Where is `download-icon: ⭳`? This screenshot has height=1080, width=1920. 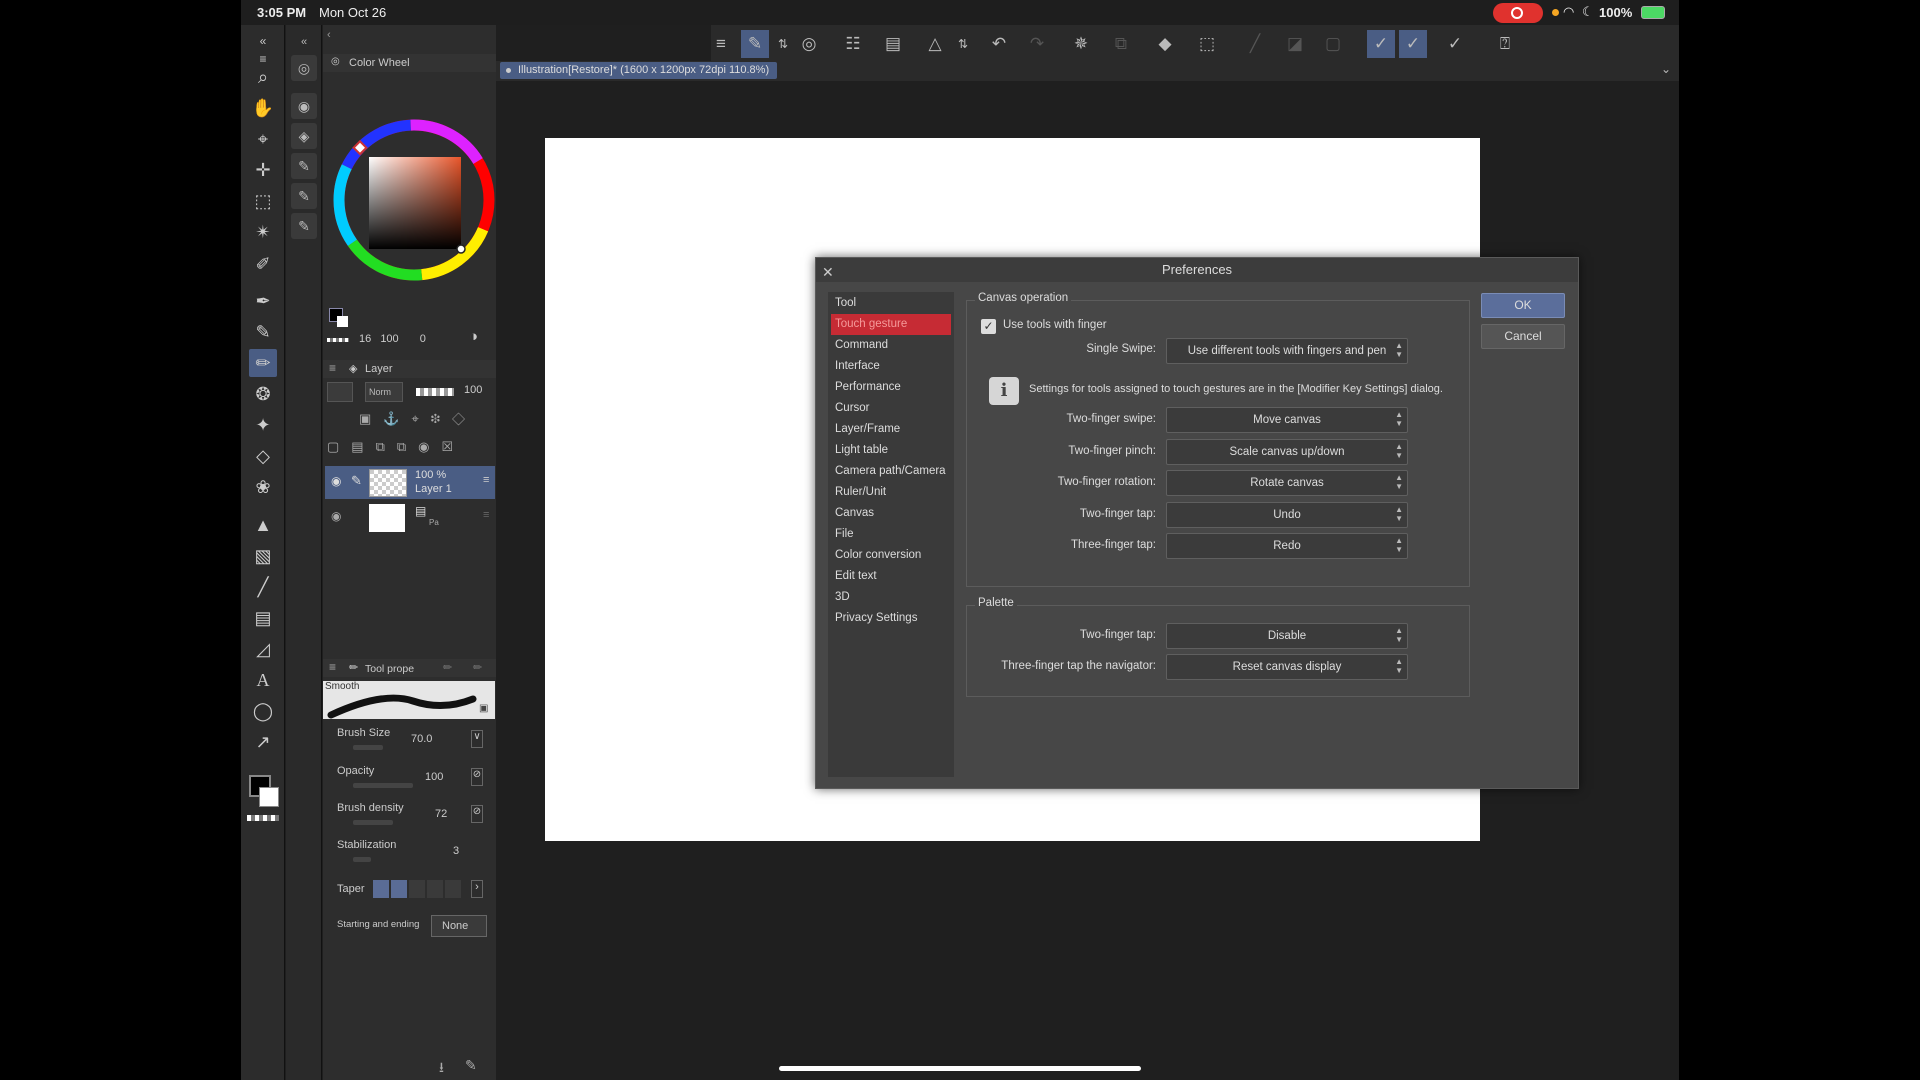
download-icon: ⭳ is located at coordinates (441, 1068).